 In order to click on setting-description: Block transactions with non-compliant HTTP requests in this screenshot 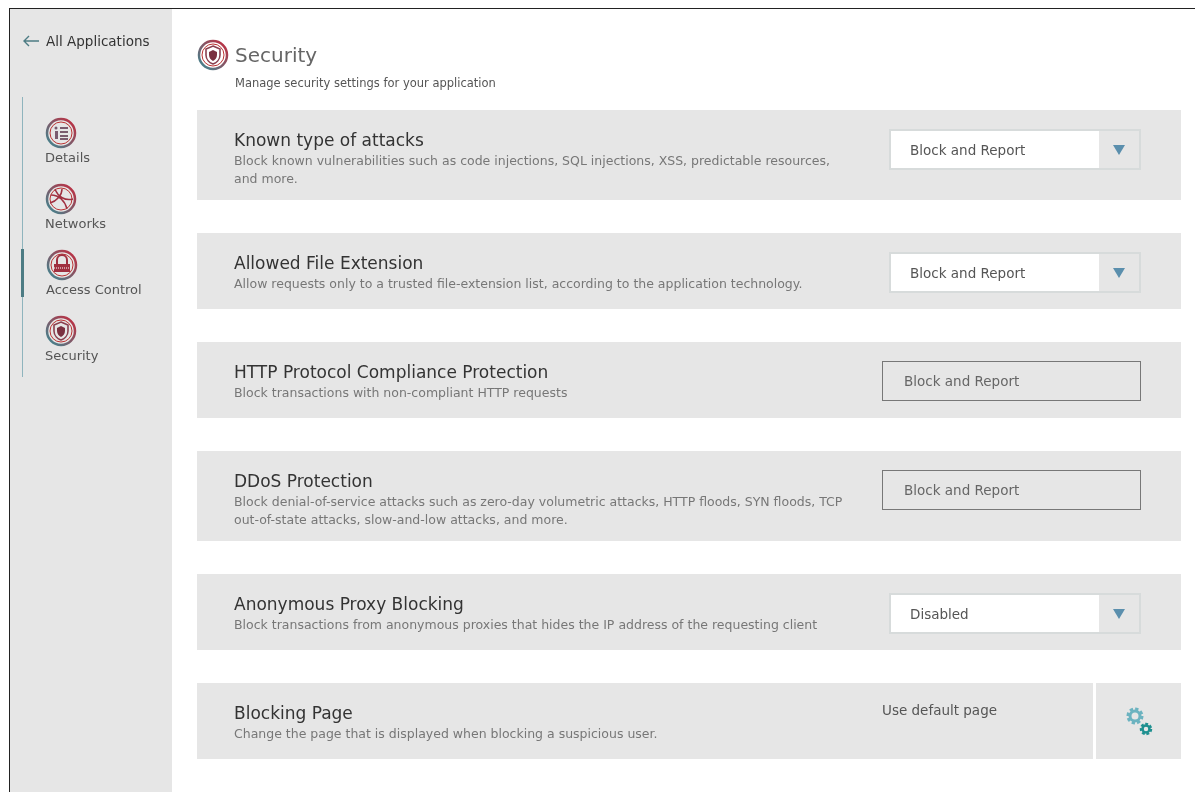, I will do `click(401, 393)`.